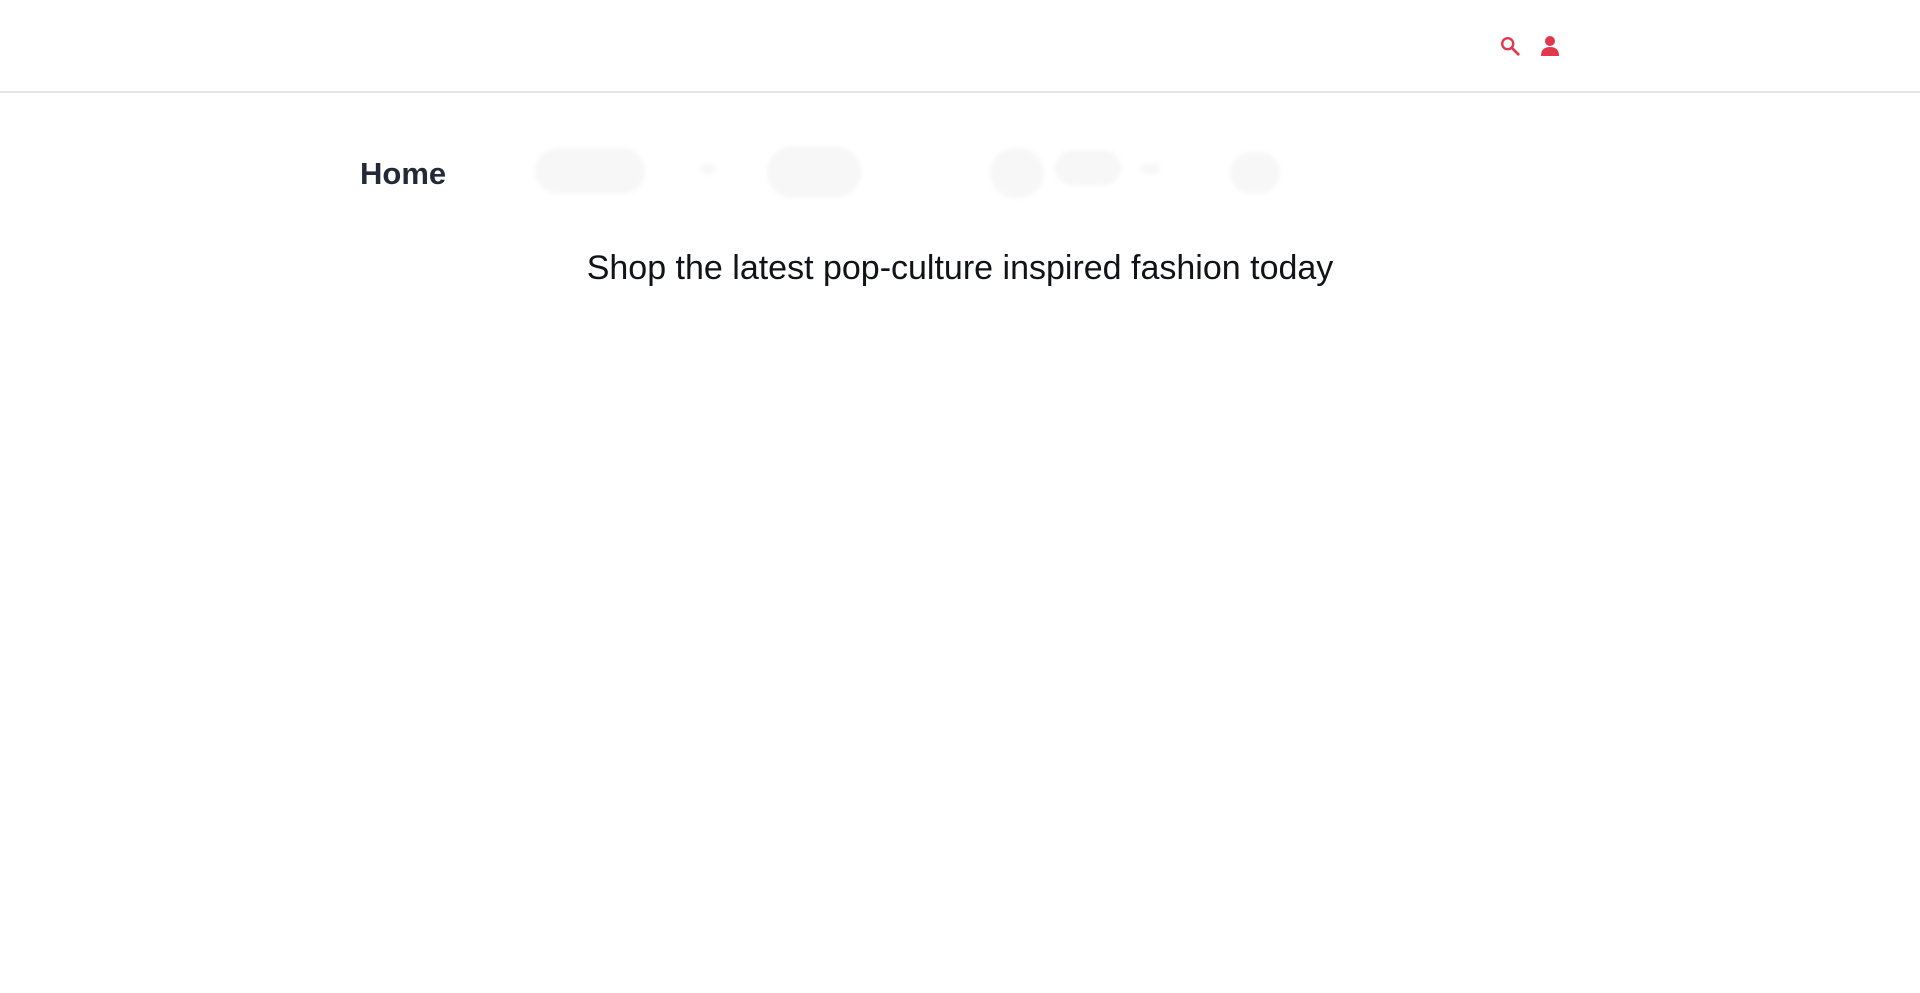 This screenshot has width=1920, height=993. I want to click on user-icon, so click(1550, 46).